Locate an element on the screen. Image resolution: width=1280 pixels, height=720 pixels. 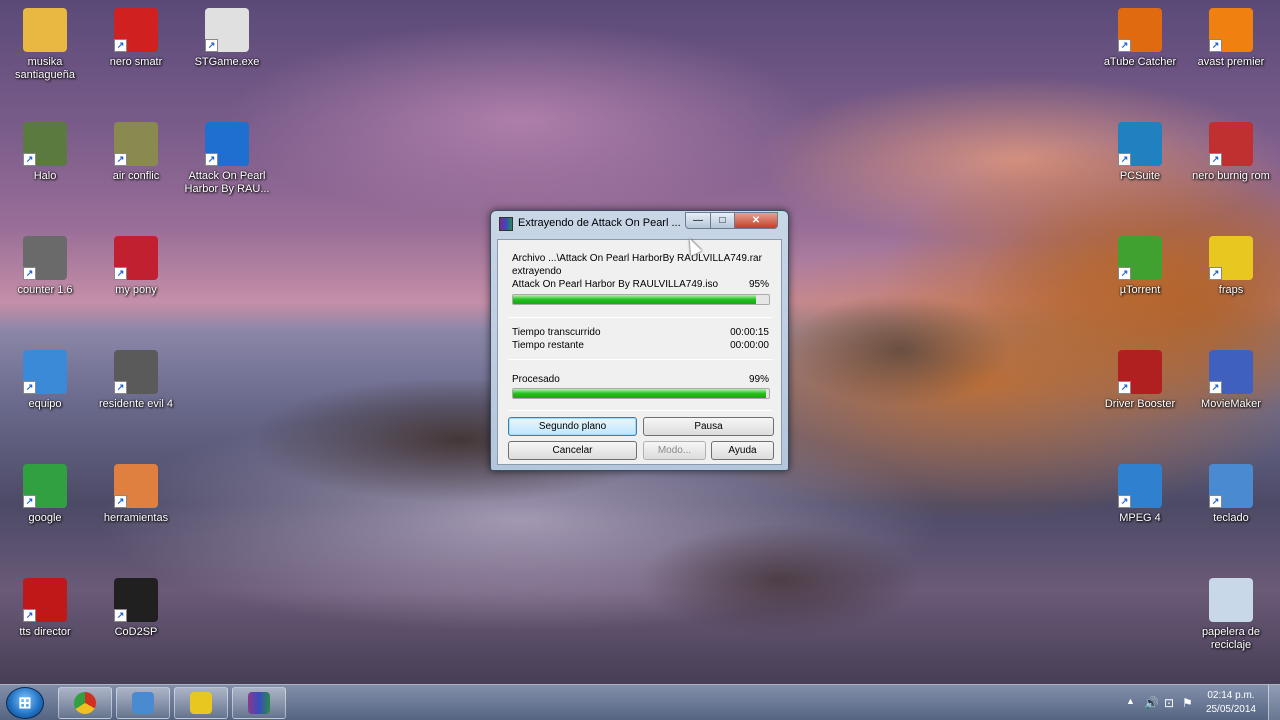
desktop-icon: ↗ counter 1.6 is located at coordinates (45, 266).